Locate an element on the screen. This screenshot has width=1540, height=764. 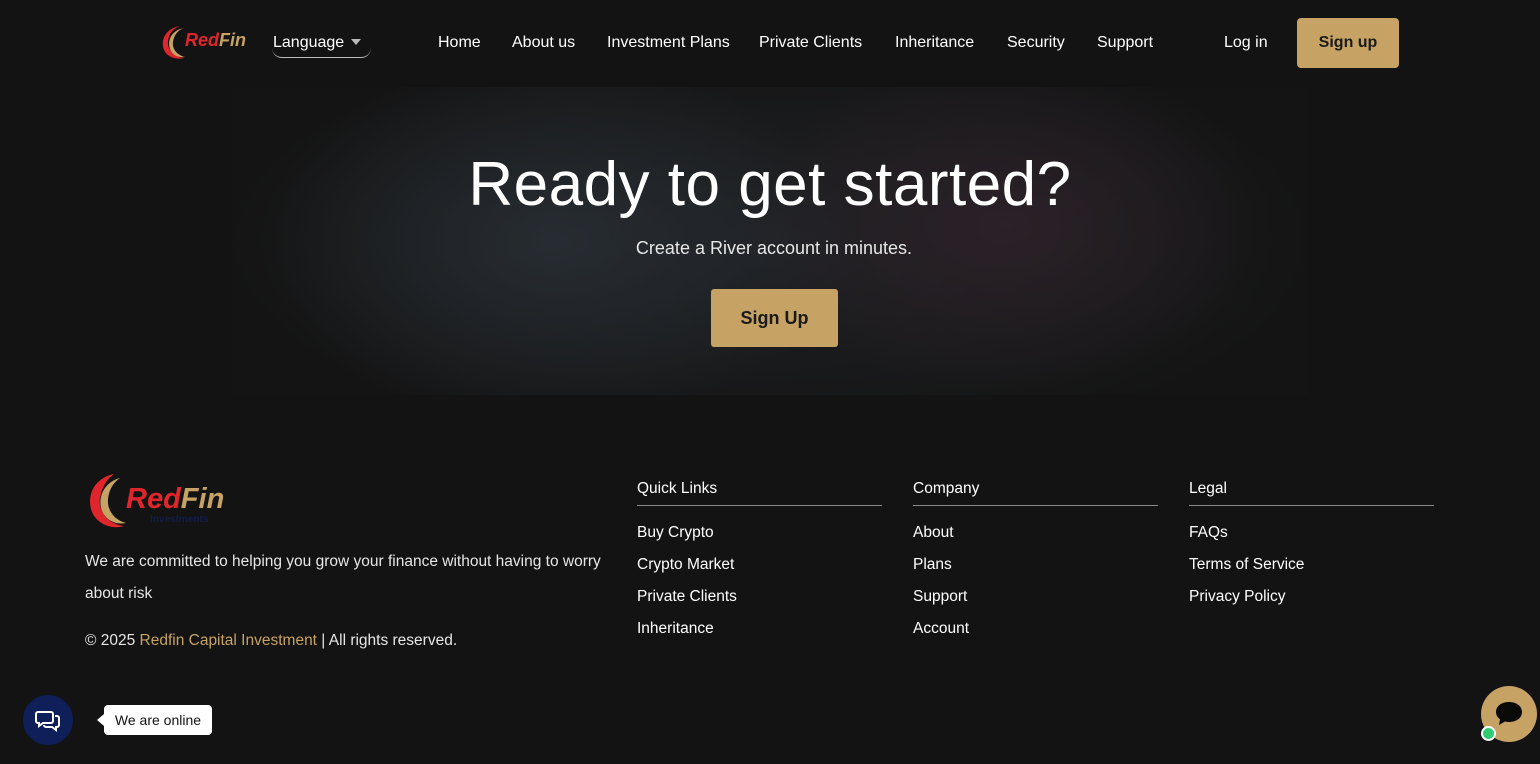
nav-about-us: About us is located at coordinates (543, 43).